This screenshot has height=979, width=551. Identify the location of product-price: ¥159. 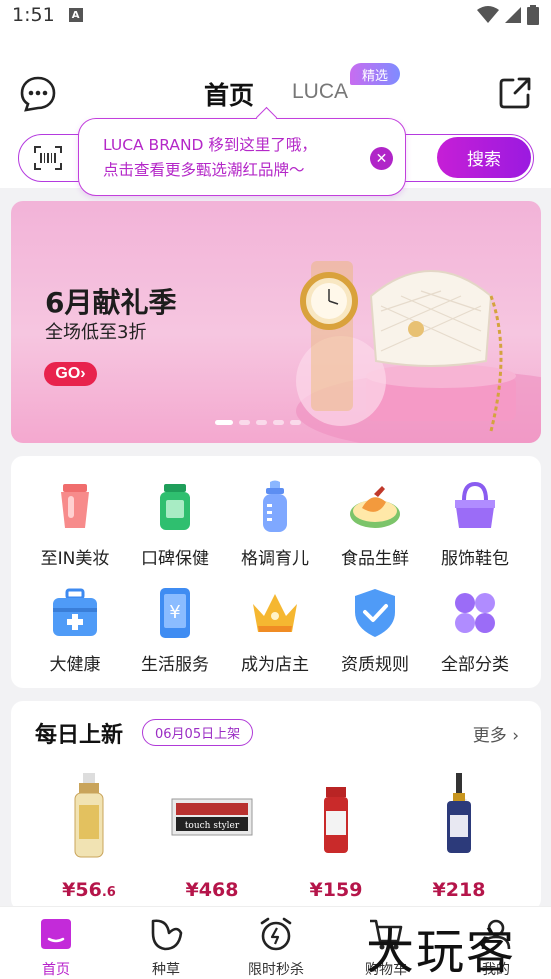
(336, 890).